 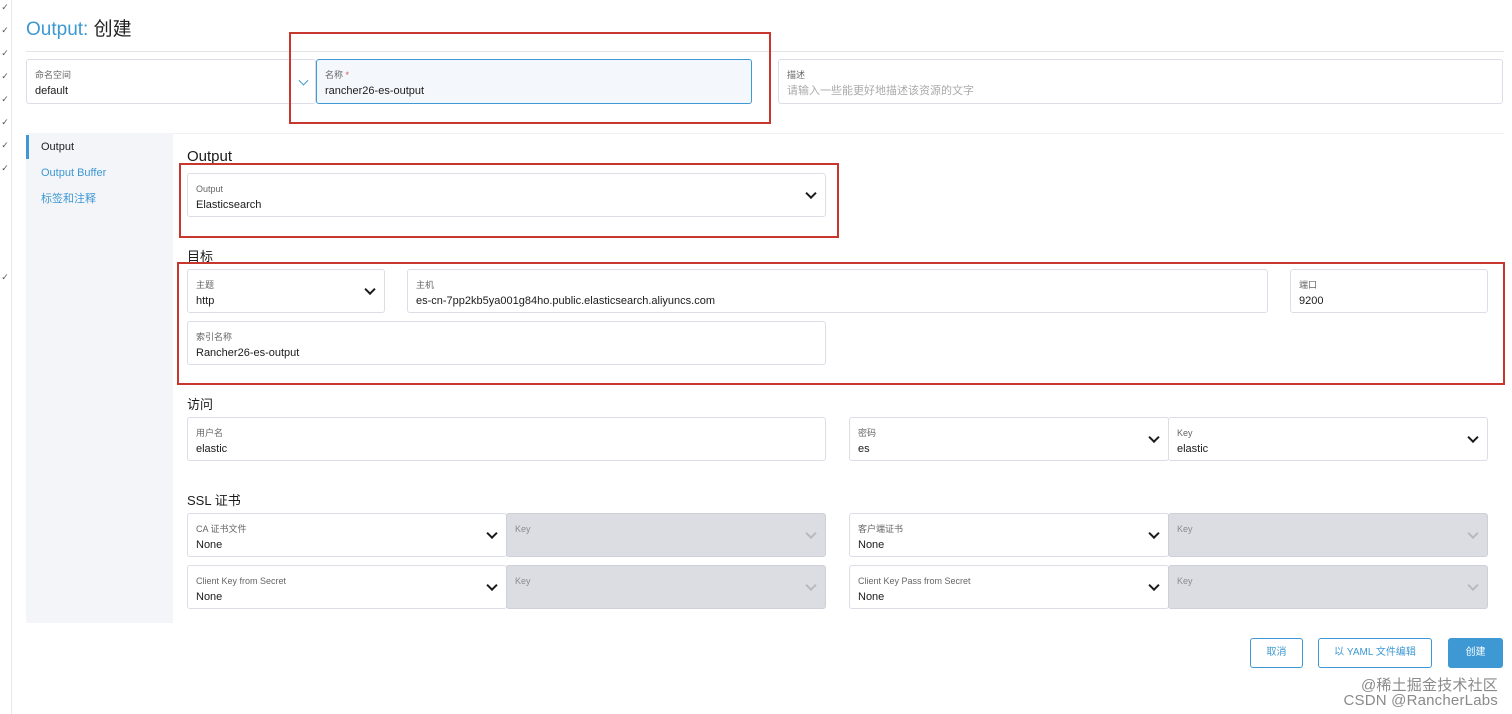 I want to click on client-key-label: Client Key from Secret, so click(x=241, y=581).